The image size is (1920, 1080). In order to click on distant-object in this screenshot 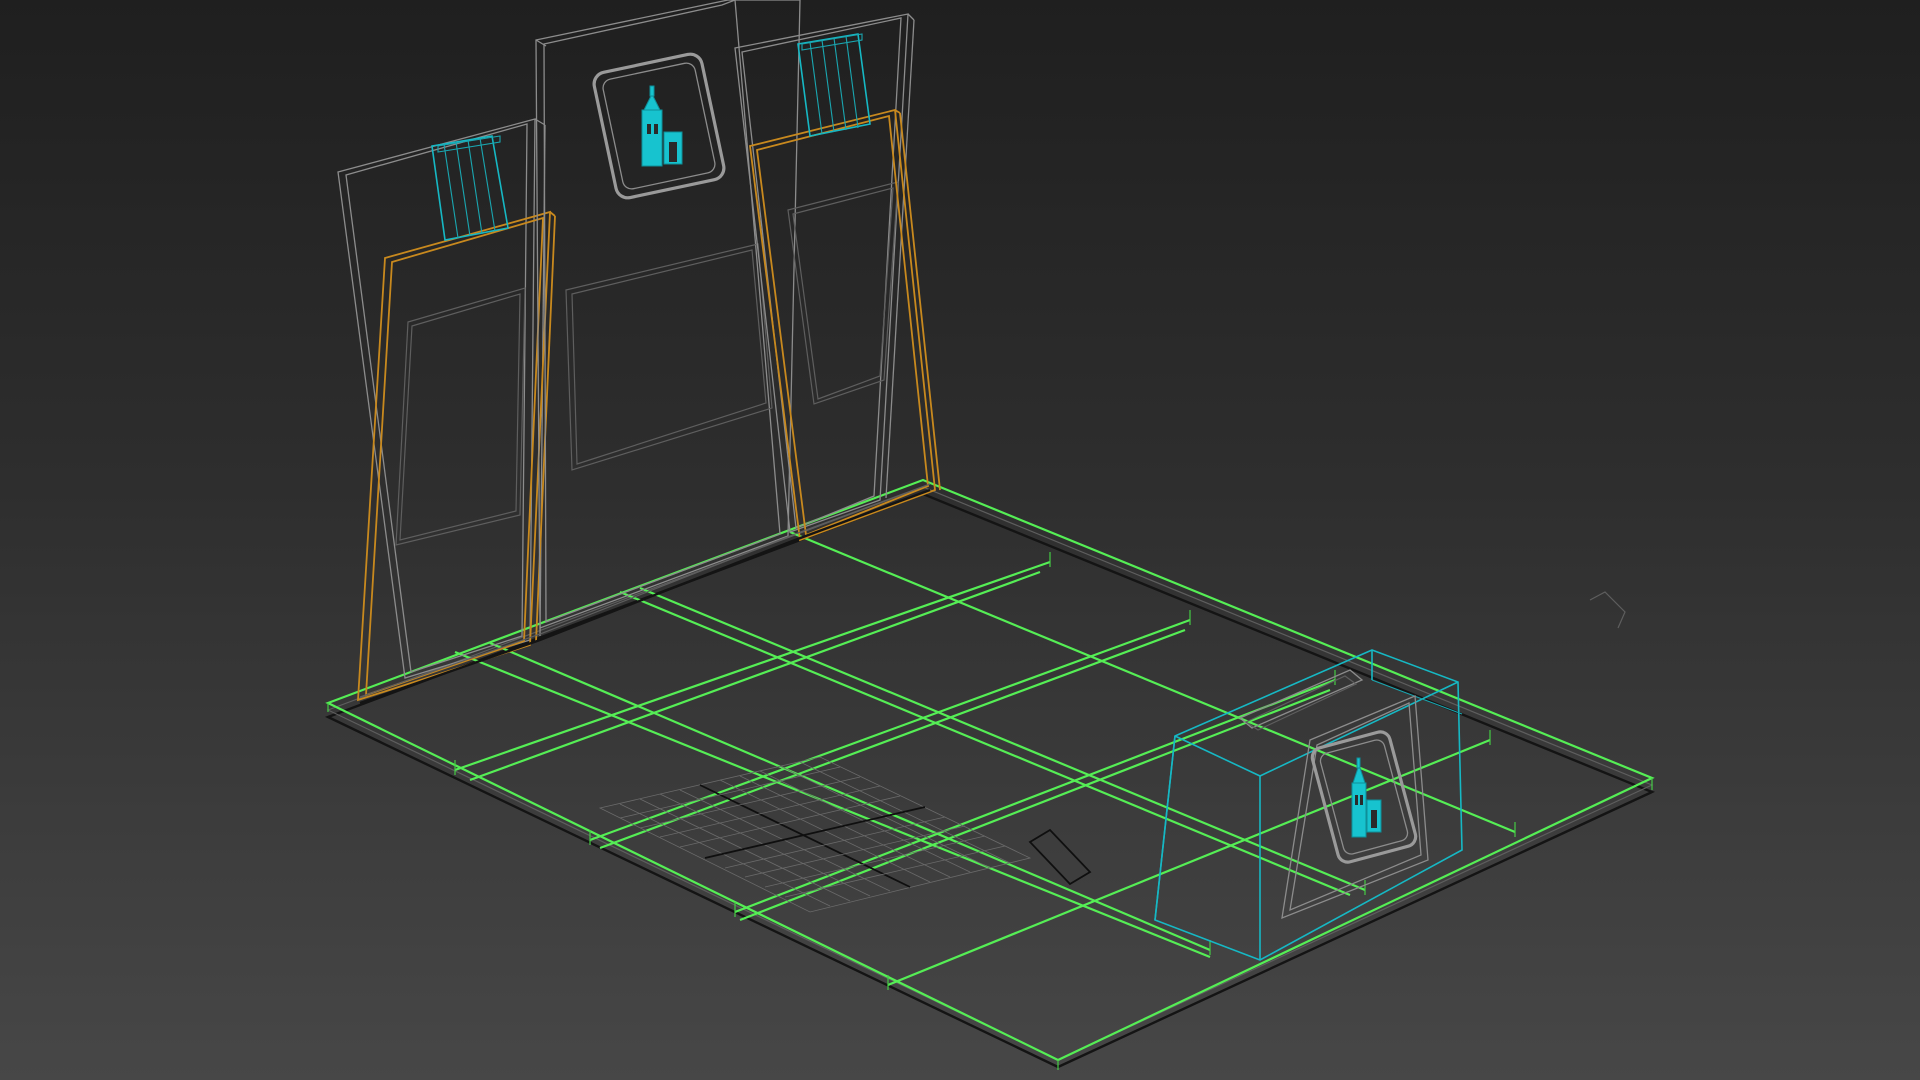, I will do `click(1607, 610)`.